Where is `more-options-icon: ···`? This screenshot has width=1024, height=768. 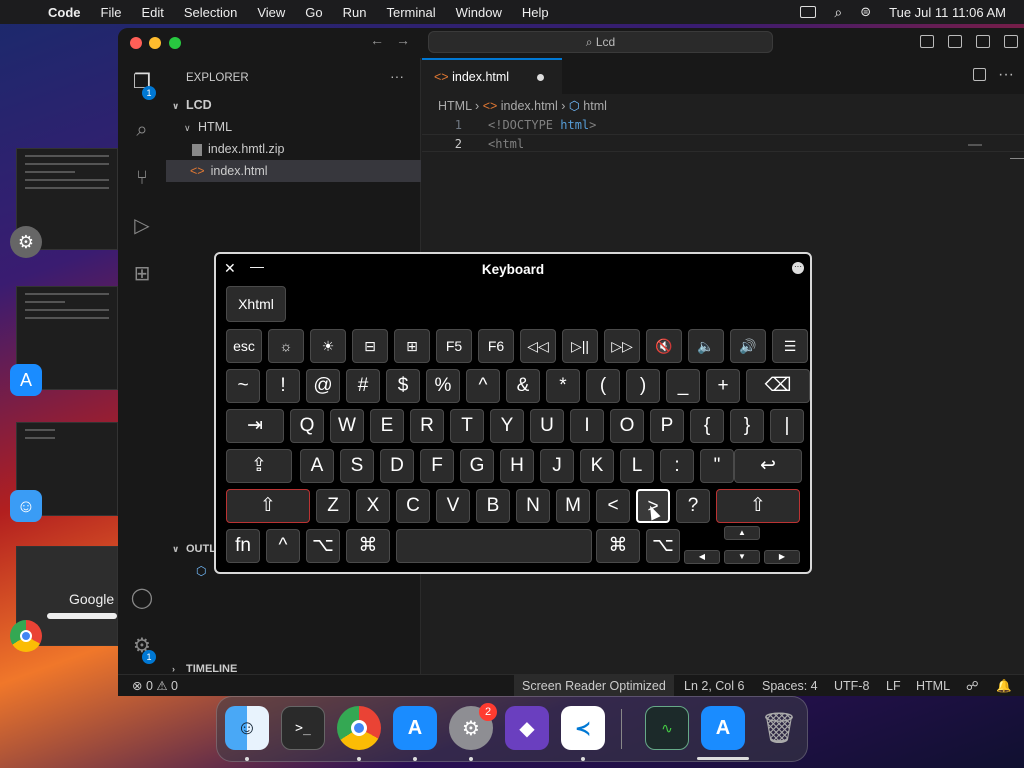
more-options-icon: ··· is located at coordinates (798, 268).